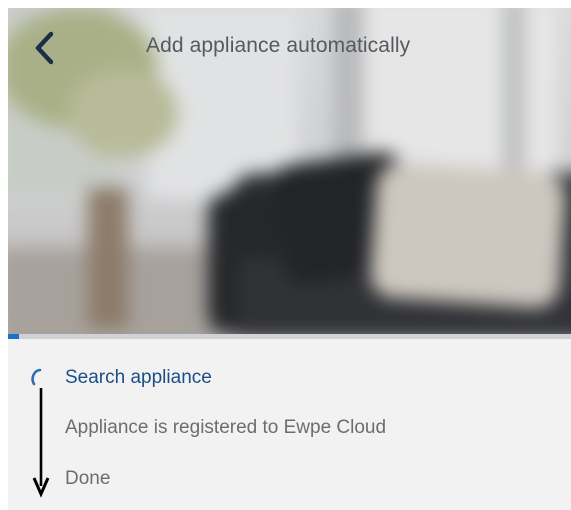 This screenshot has width=571, height=510. What do you see at coordinates (138, 377) in the screenshot?
I see `step-search-appliance: Search appliance` at bounding box center [138, 377].